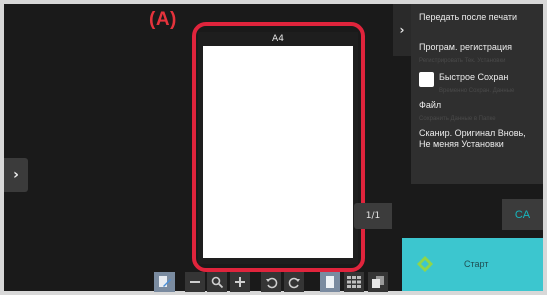  I want to click on single-page-view-button, so click(330, 282).